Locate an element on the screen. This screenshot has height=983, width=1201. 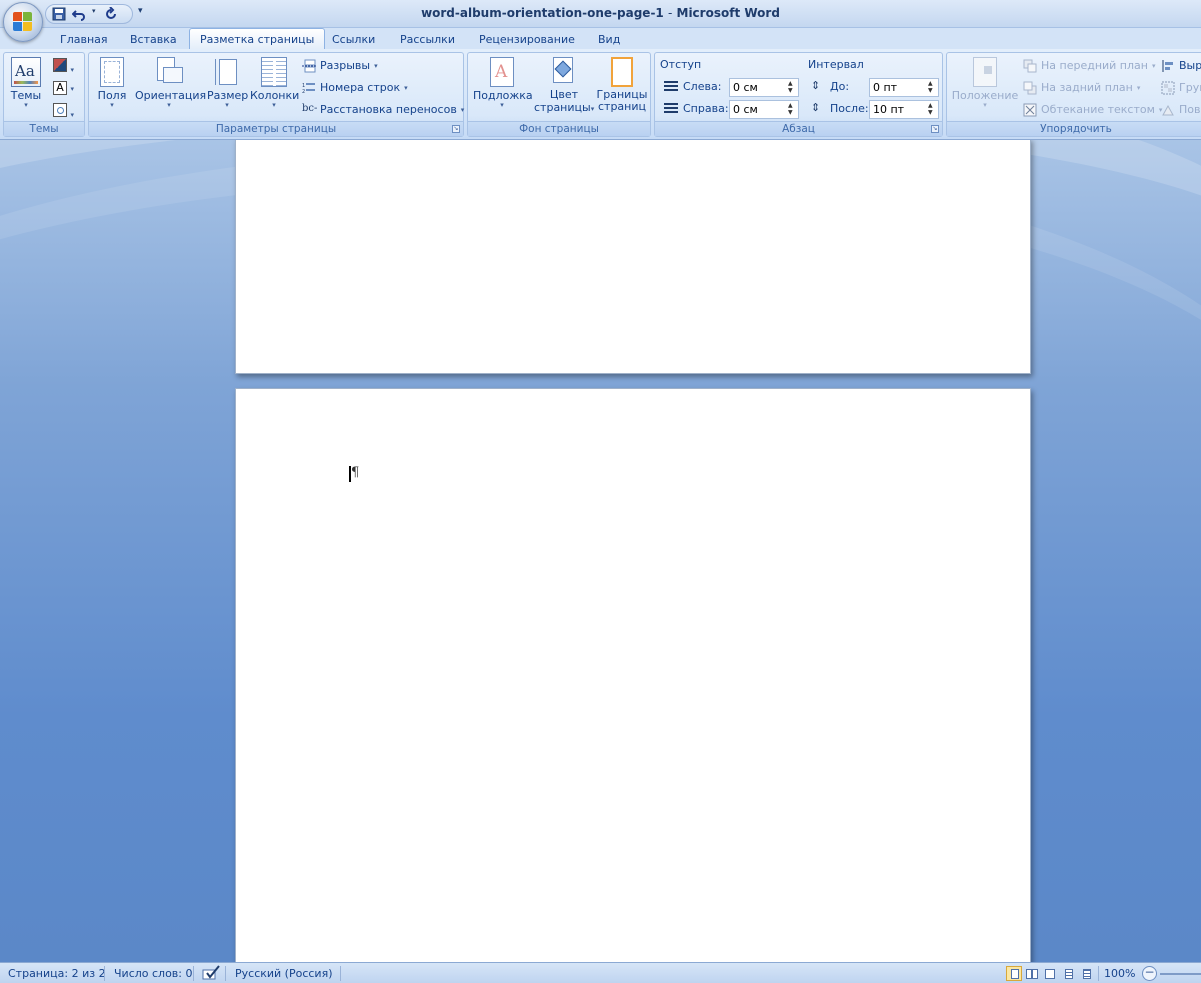
spacing-after-input: 10 пт ▲ ▼ is located at coordinates (904, 109).